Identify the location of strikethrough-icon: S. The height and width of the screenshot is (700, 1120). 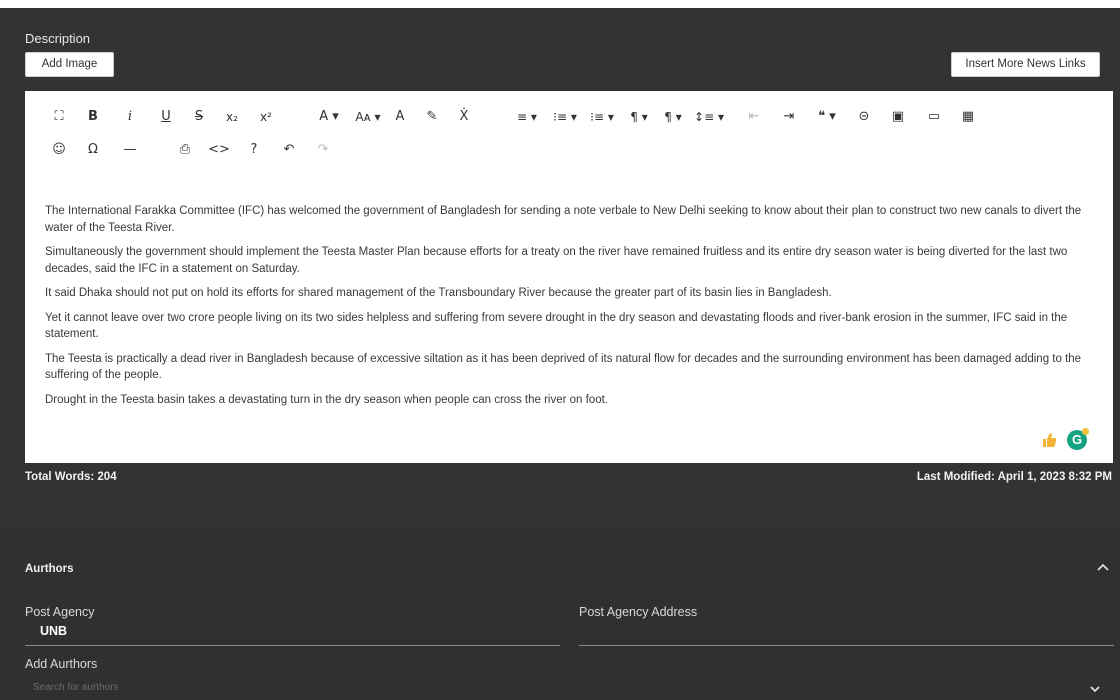
(199, 117).